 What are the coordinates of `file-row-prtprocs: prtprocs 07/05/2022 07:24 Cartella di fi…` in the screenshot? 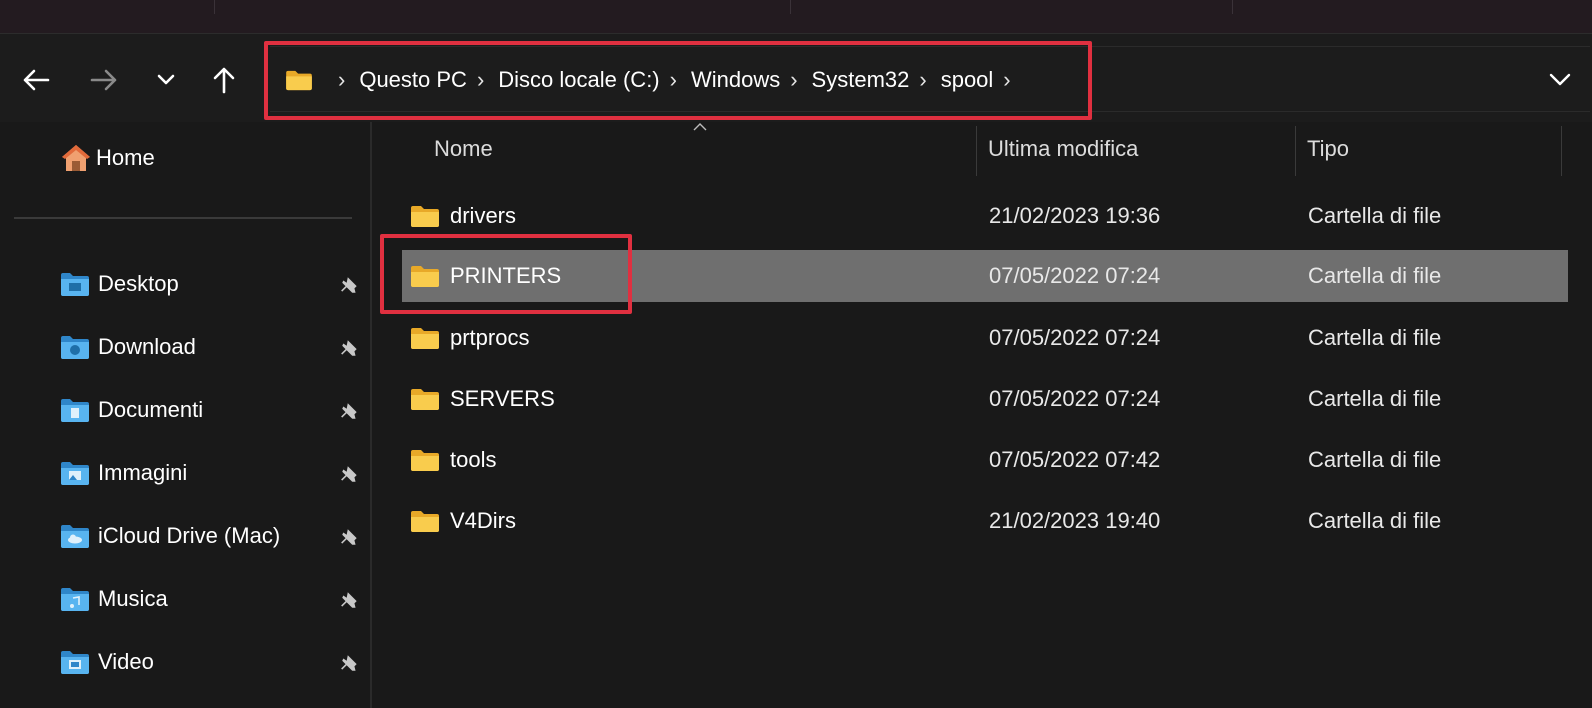 It's located at (985, 338).